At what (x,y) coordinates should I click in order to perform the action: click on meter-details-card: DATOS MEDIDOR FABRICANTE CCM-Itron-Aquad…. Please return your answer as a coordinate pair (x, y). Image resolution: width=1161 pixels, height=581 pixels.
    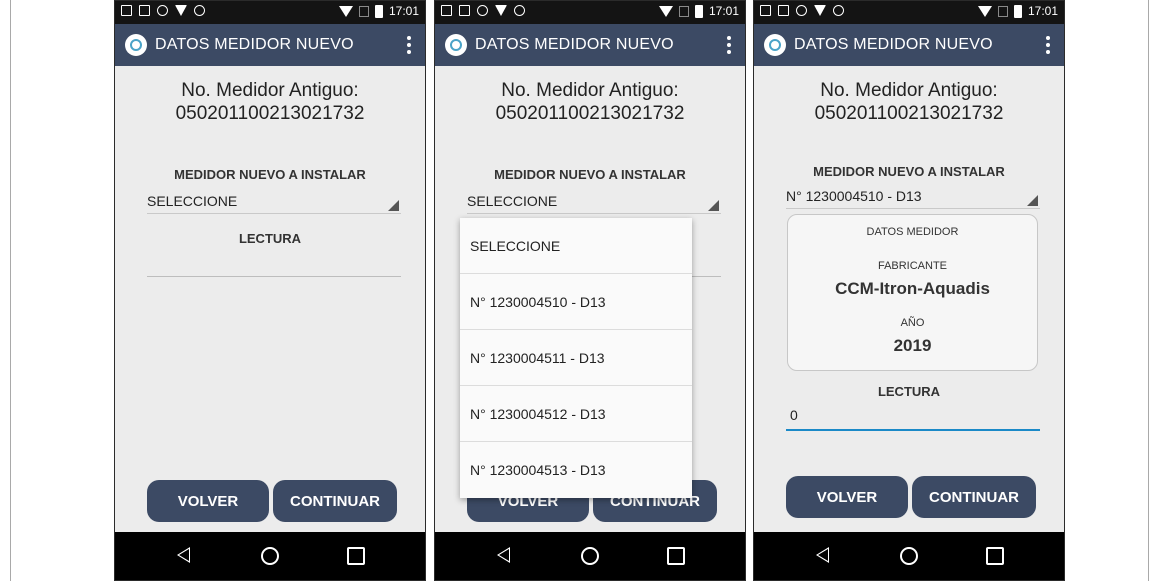
    Looking at the image, I should click on (912, 292).